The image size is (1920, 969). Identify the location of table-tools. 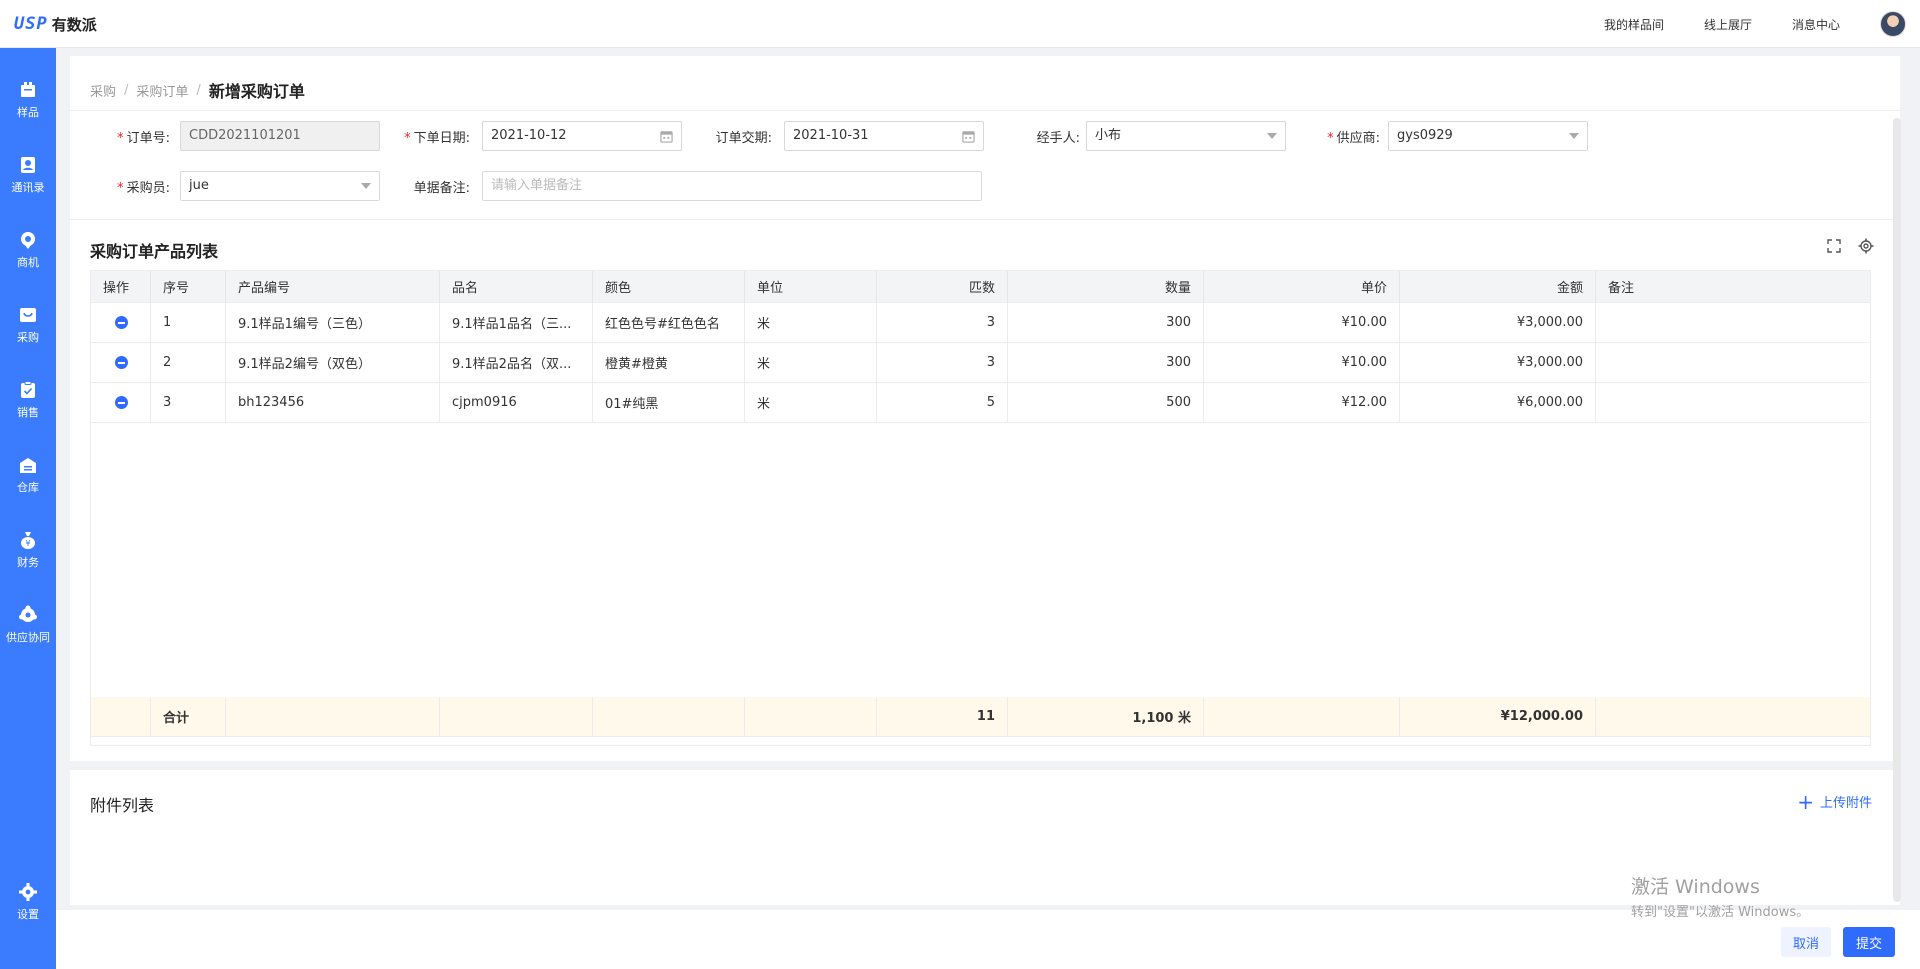
(1842, 246).